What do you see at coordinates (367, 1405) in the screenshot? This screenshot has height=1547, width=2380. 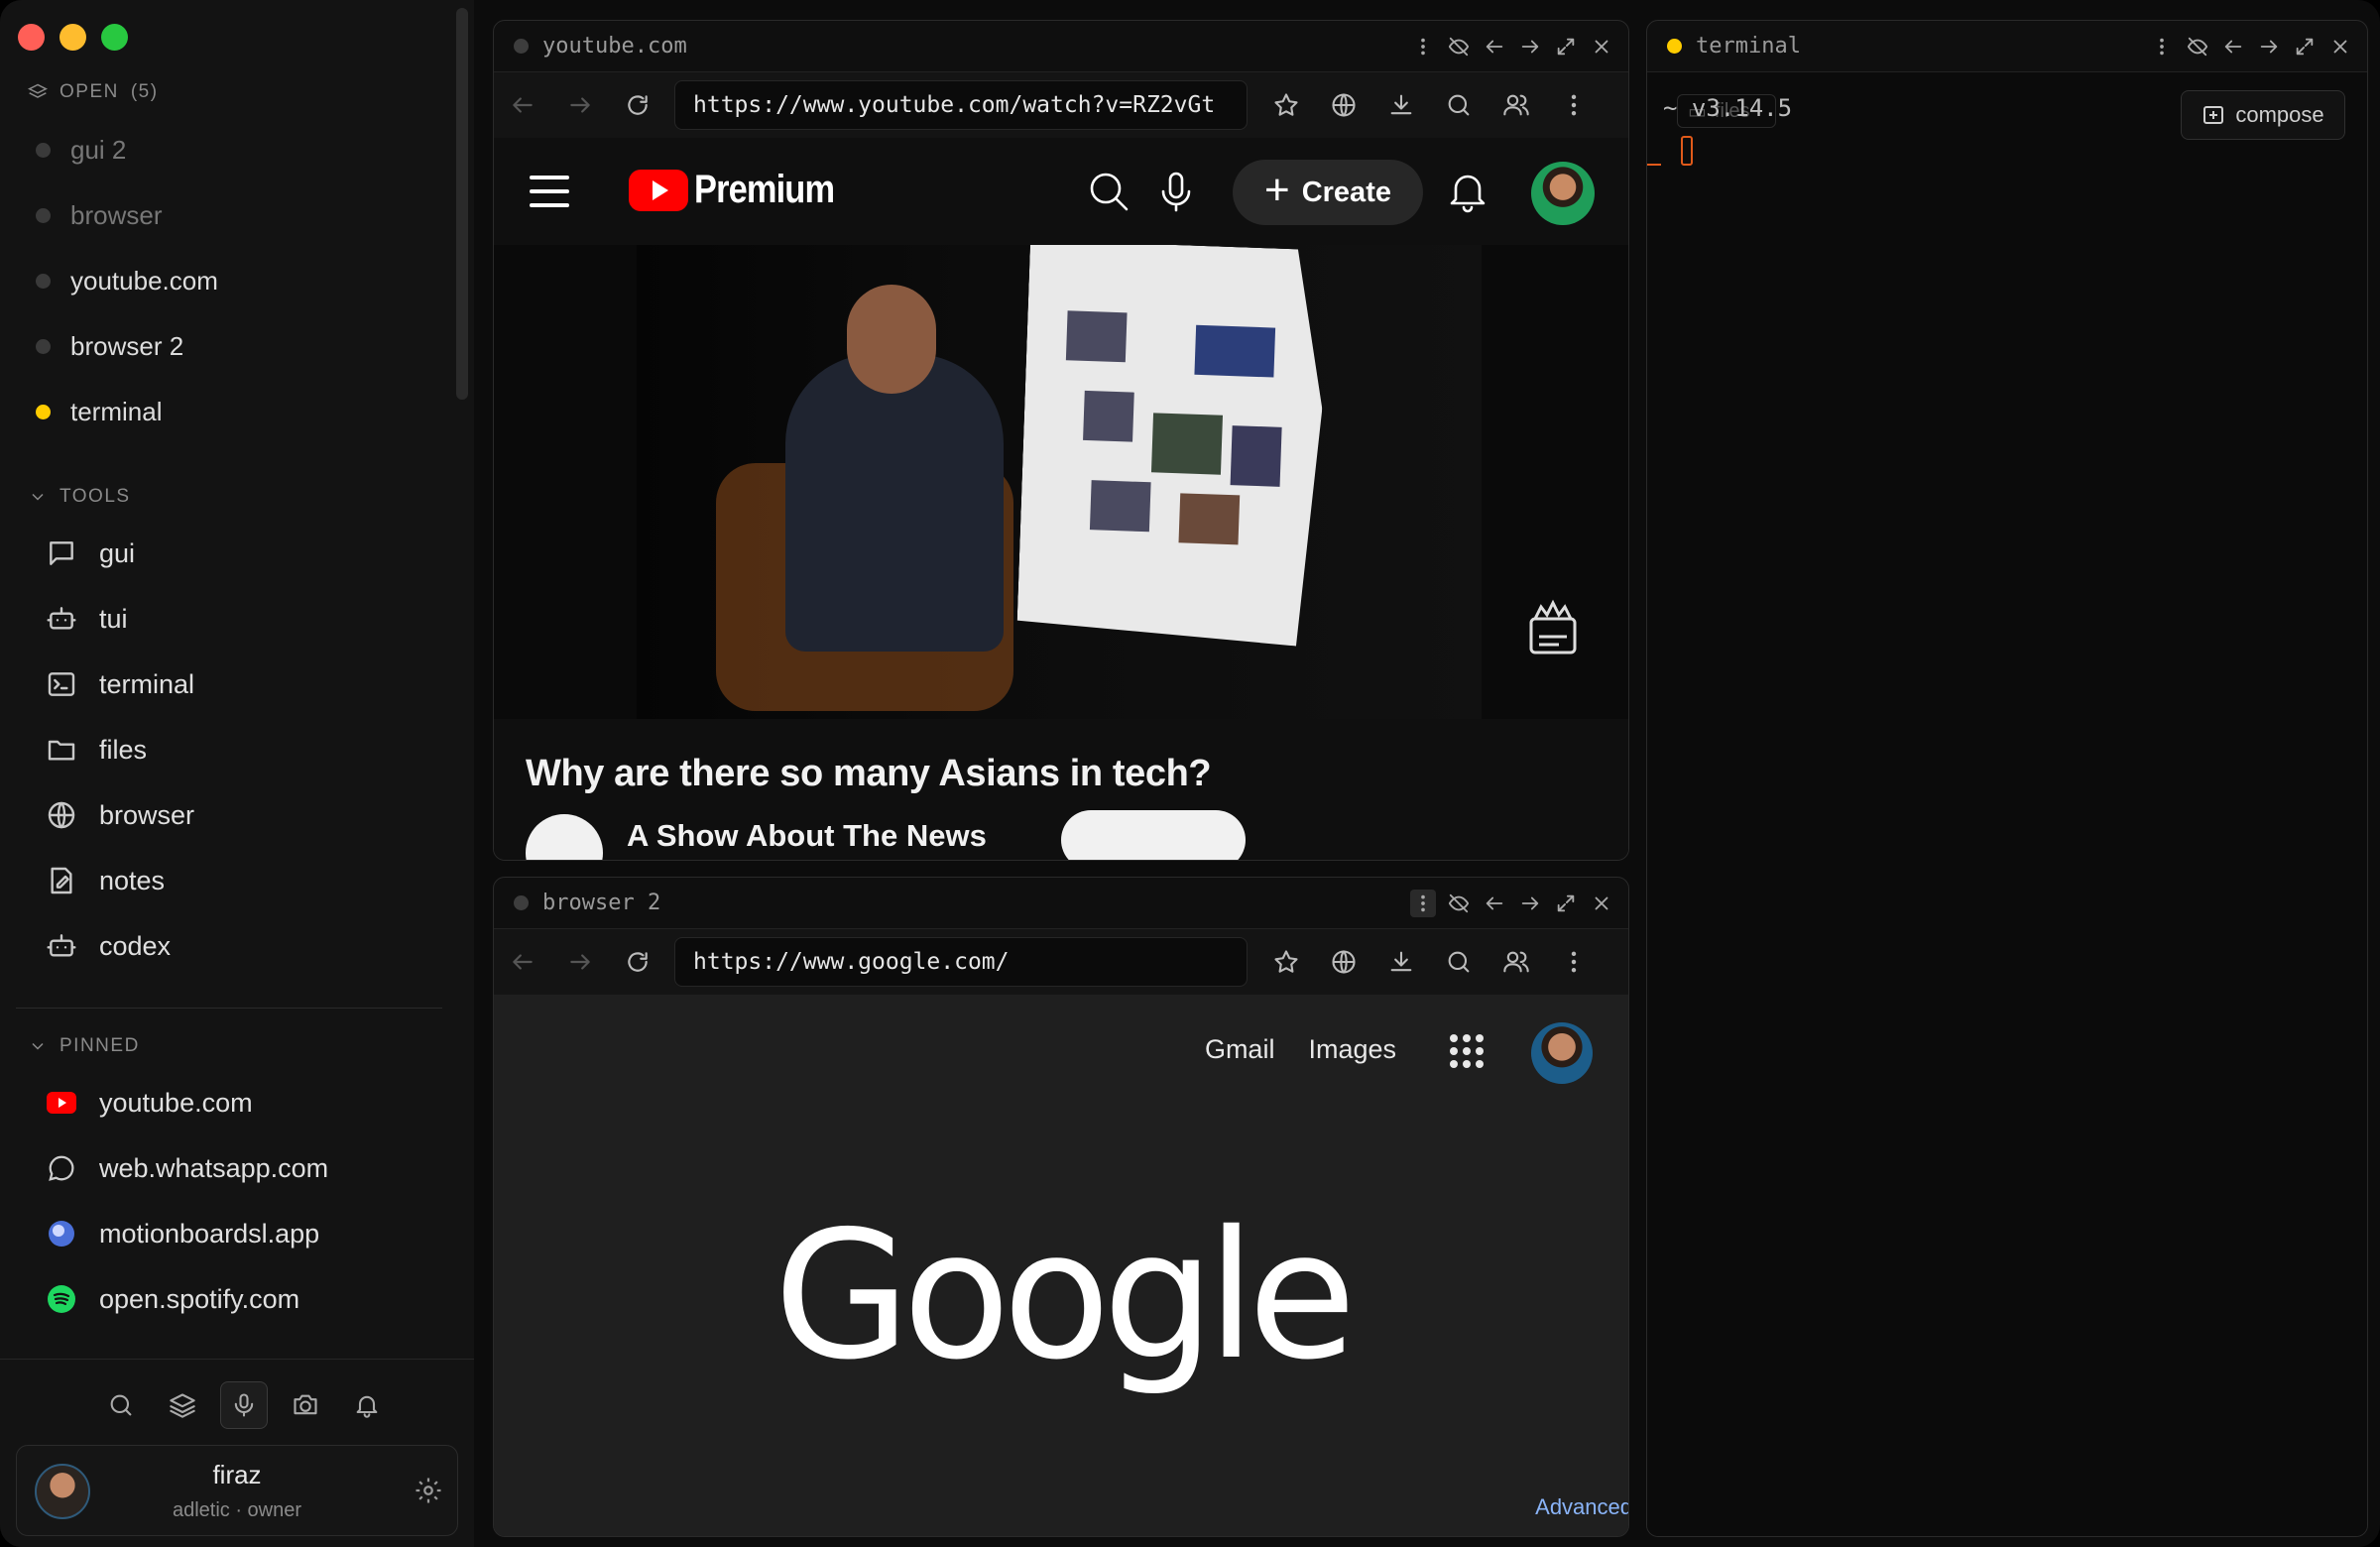 I see `notifications-button` at bounding box center [367, 1405].